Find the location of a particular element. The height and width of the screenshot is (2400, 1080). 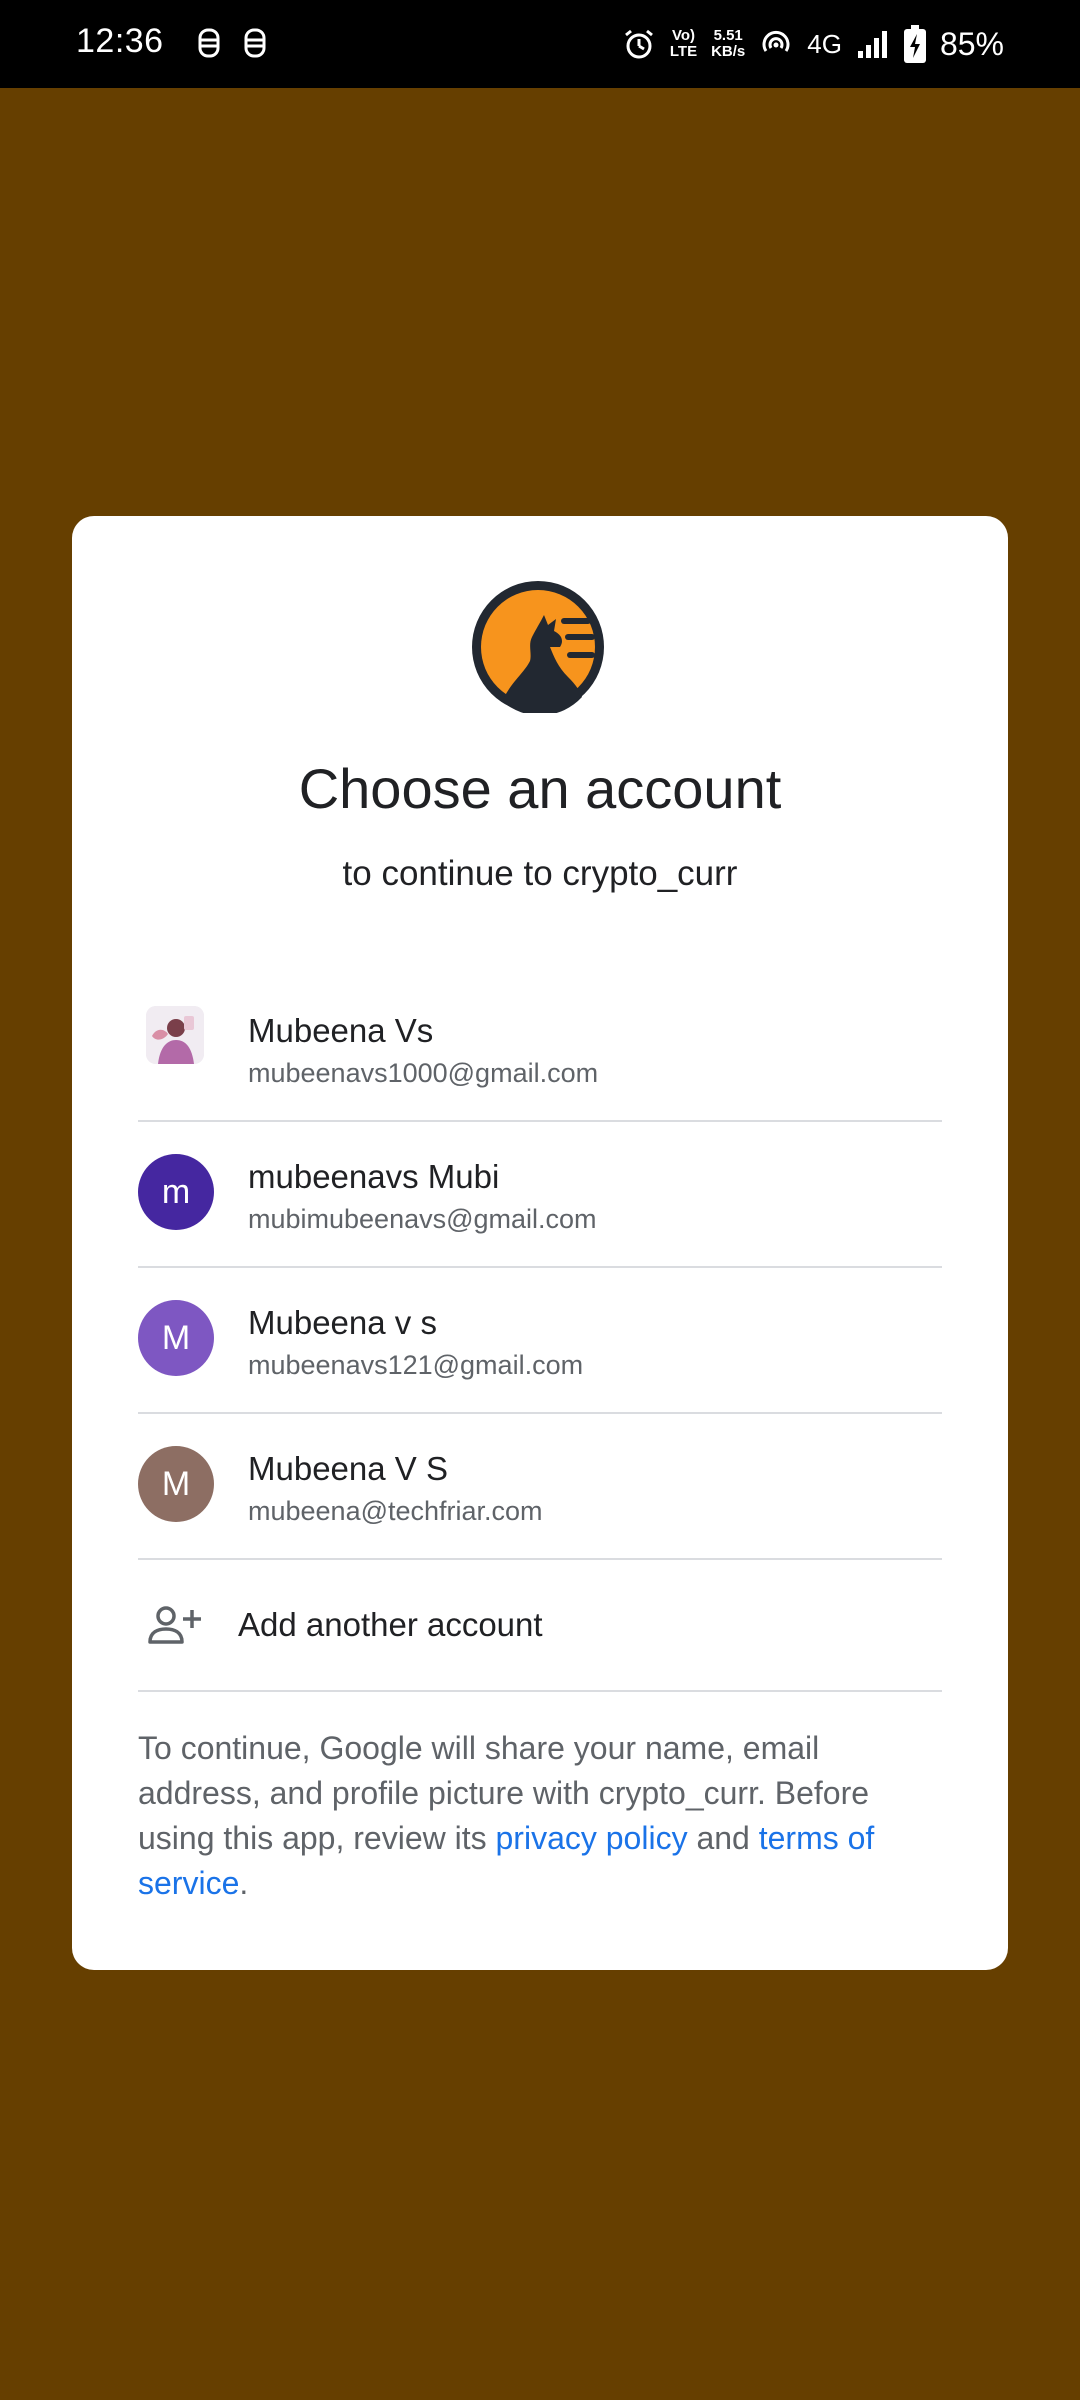

volte-indicator: Vo) LTE is located at coordinates (683, 43).